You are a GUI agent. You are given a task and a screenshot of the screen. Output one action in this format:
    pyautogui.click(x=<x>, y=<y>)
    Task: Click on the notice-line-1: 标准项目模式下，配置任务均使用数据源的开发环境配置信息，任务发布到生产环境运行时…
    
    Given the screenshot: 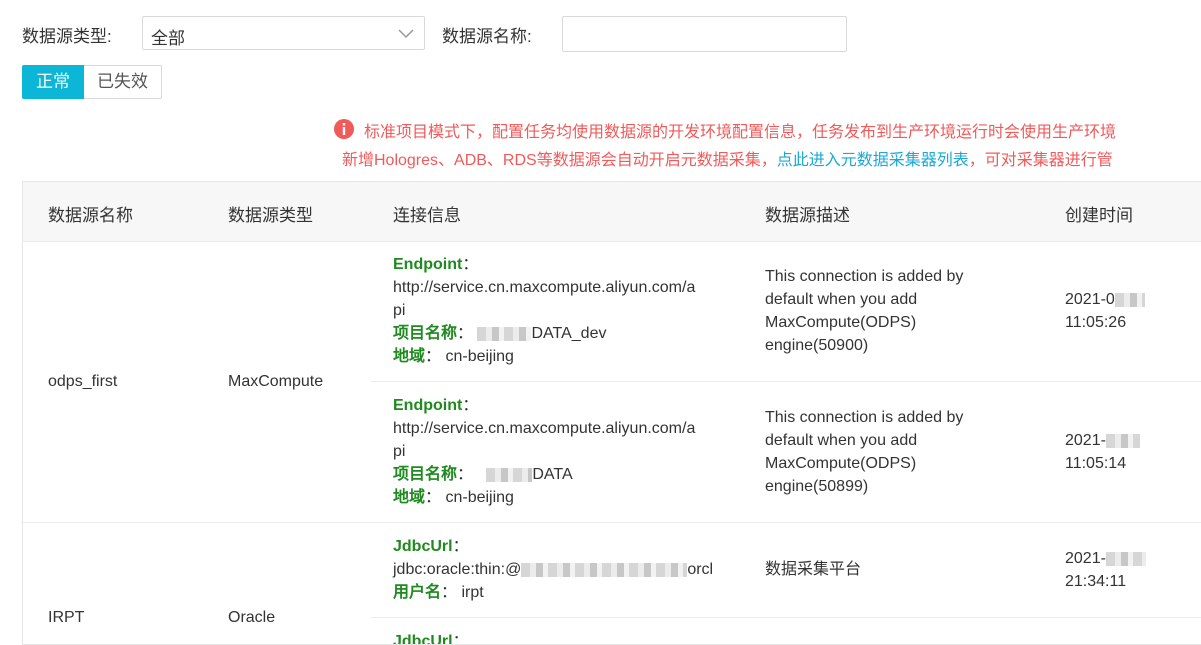 What is the action you would take?
    pyautogui.click(x=740, y=132)
    